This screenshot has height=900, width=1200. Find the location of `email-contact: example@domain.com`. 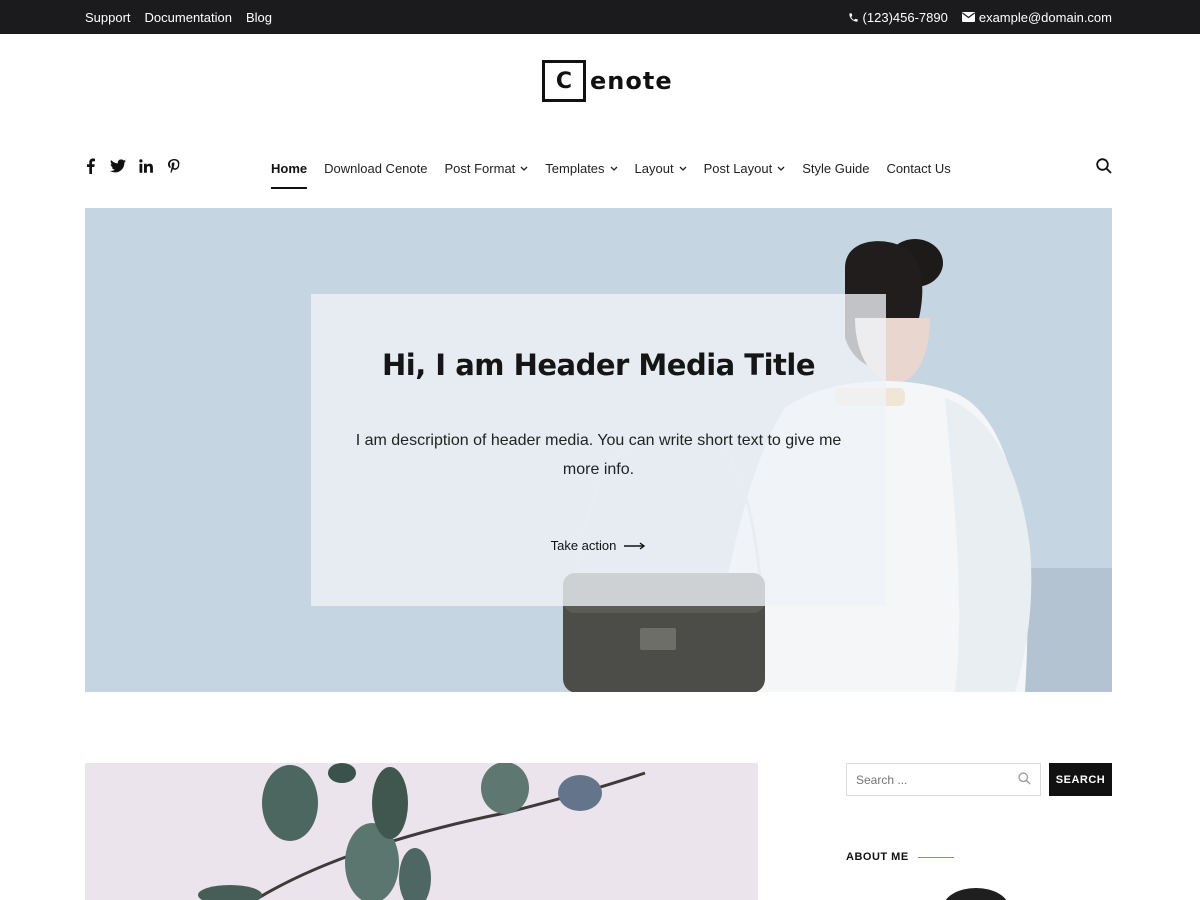

email-contact: example@domain.com is located at coordinates (1036, 17).